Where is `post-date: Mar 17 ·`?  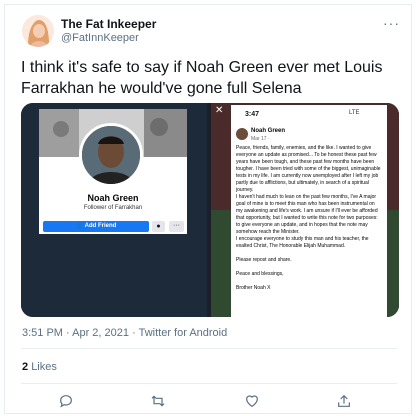 post-date: Mar 17 · is located at coordinates (260, 139).